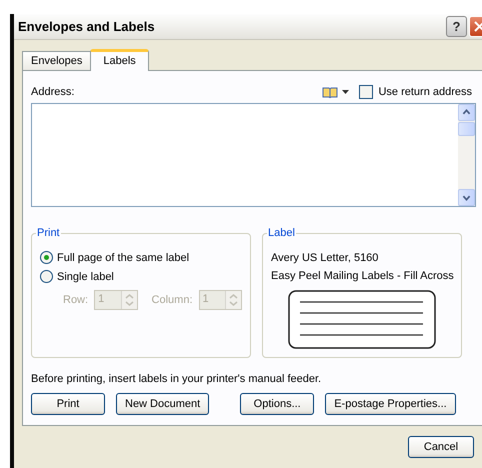  I want to click on instruction-text: Before printing, insert labels in your printer's manual feeder., so click(176, 379).